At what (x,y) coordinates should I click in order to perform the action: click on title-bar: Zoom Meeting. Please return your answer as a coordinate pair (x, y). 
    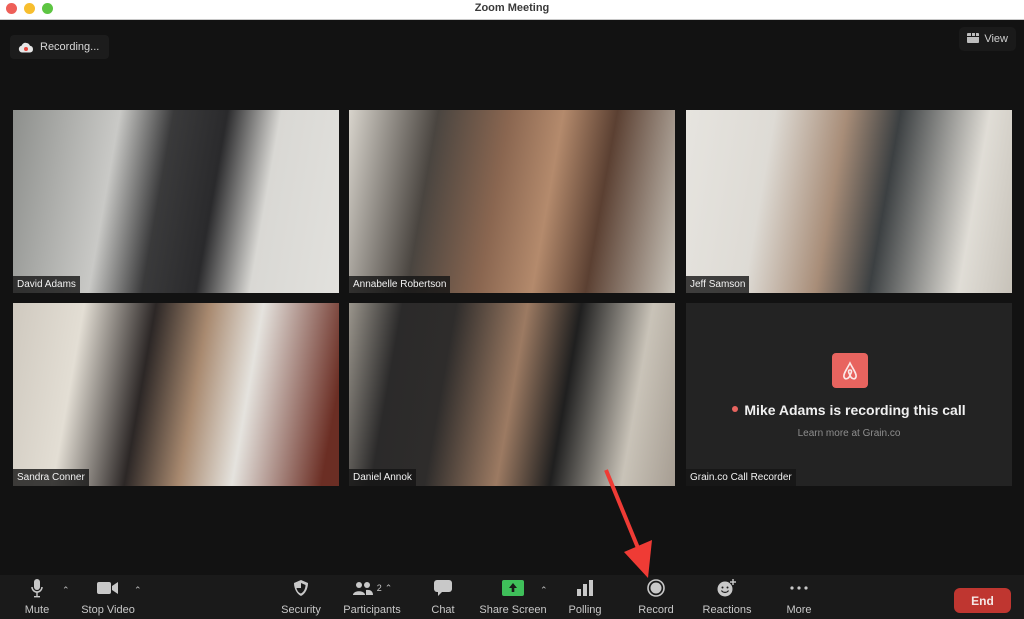
    Looking at the image, I should click on (512, 10).